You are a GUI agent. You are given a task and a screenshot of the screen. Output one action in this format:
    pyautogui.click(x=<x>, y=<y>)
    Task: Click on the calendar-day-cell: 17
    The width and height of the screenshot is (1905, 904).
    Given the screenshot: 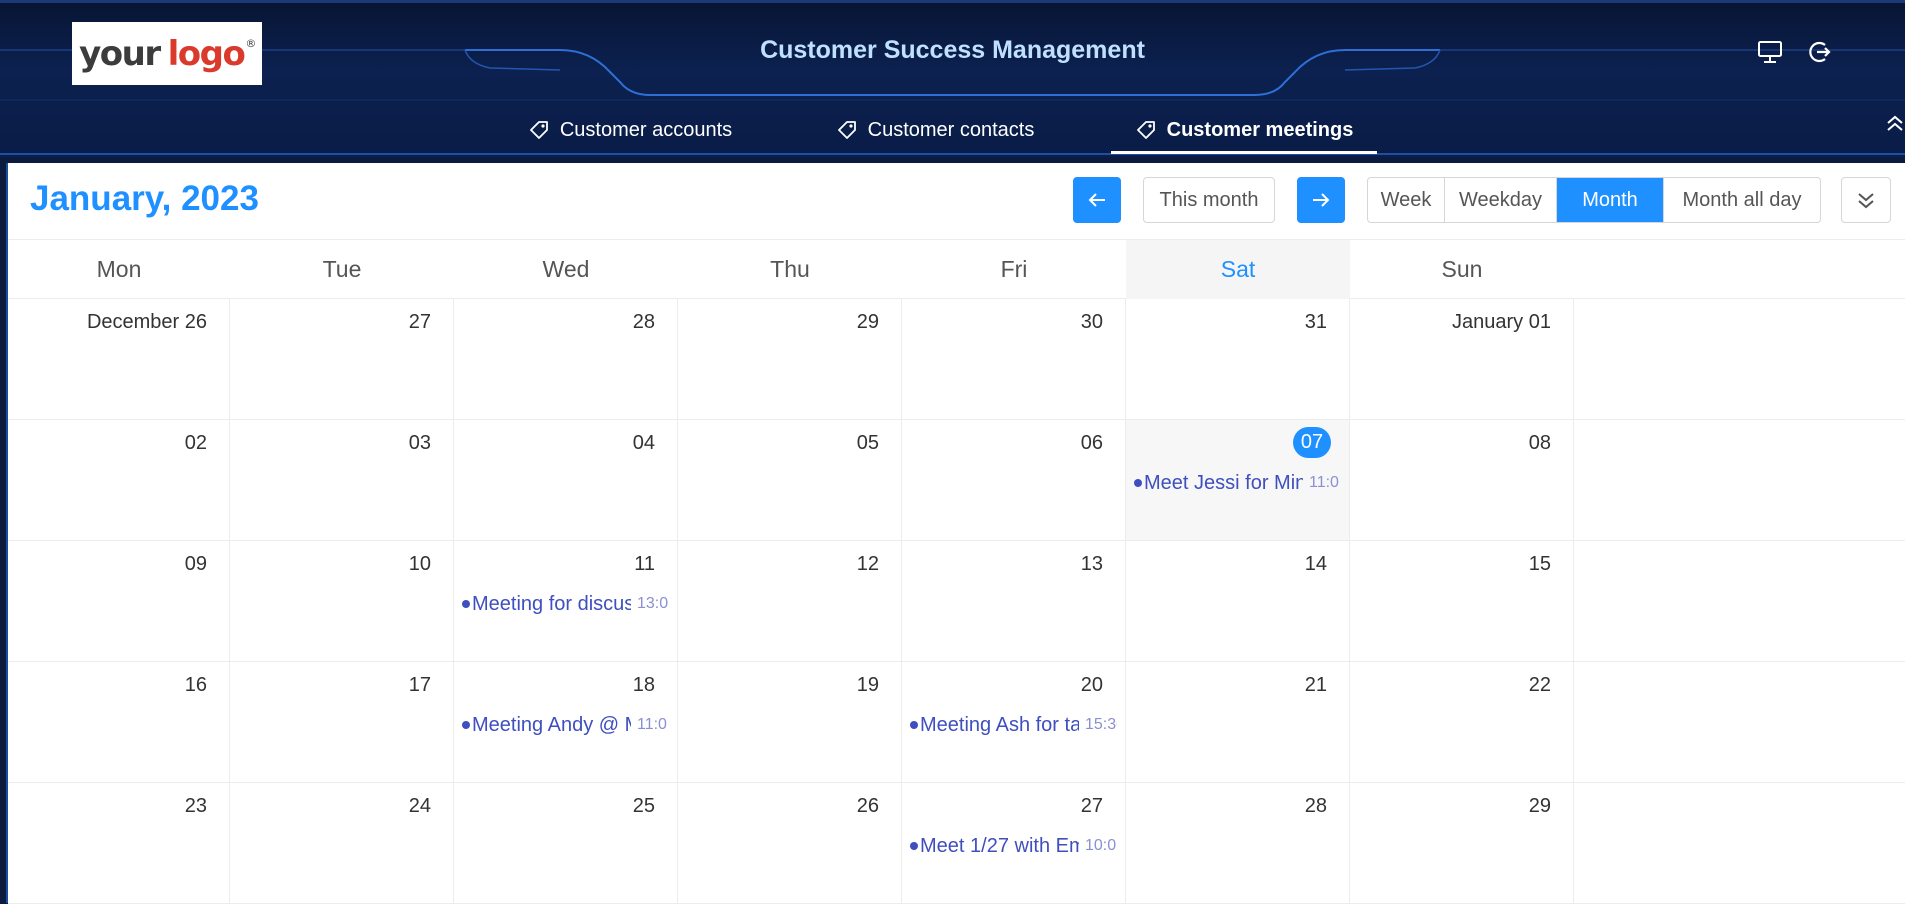 What is the action you would take?
    pyautogui.click(x=342, y=722)
    